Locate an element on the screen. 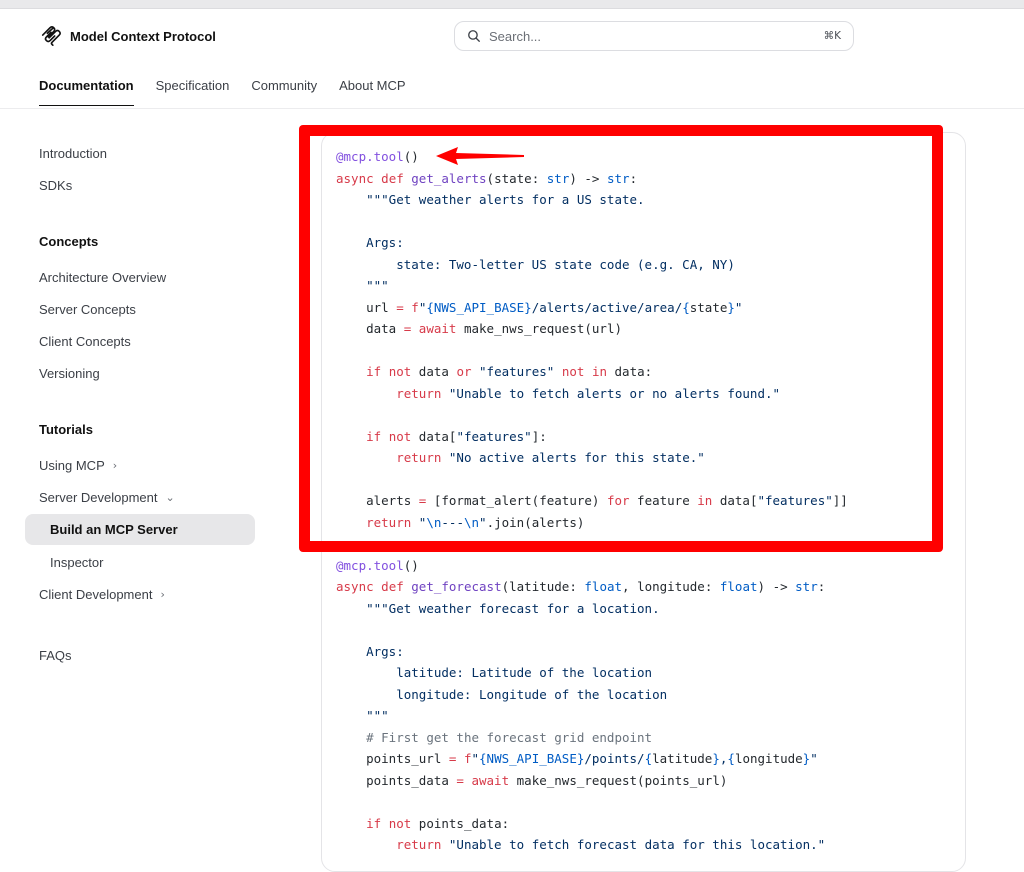  brand-logo: Model Context Protocol is located at coordinates (128, 36).